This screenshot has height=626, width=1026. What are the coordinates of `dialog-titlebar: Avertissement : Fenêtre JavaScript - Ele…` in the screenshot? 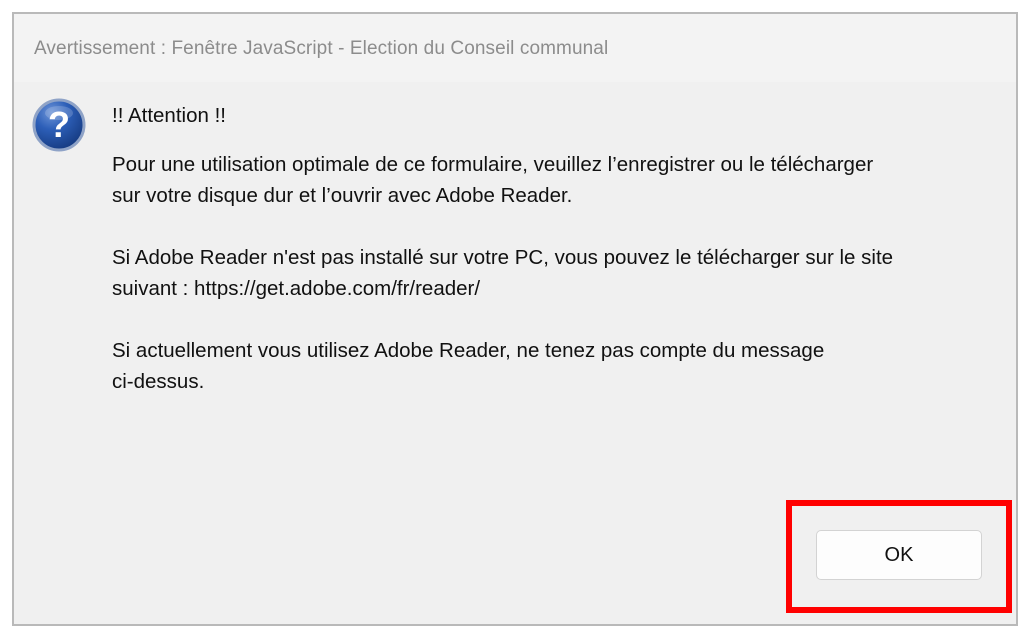 It's located at (515, 48).